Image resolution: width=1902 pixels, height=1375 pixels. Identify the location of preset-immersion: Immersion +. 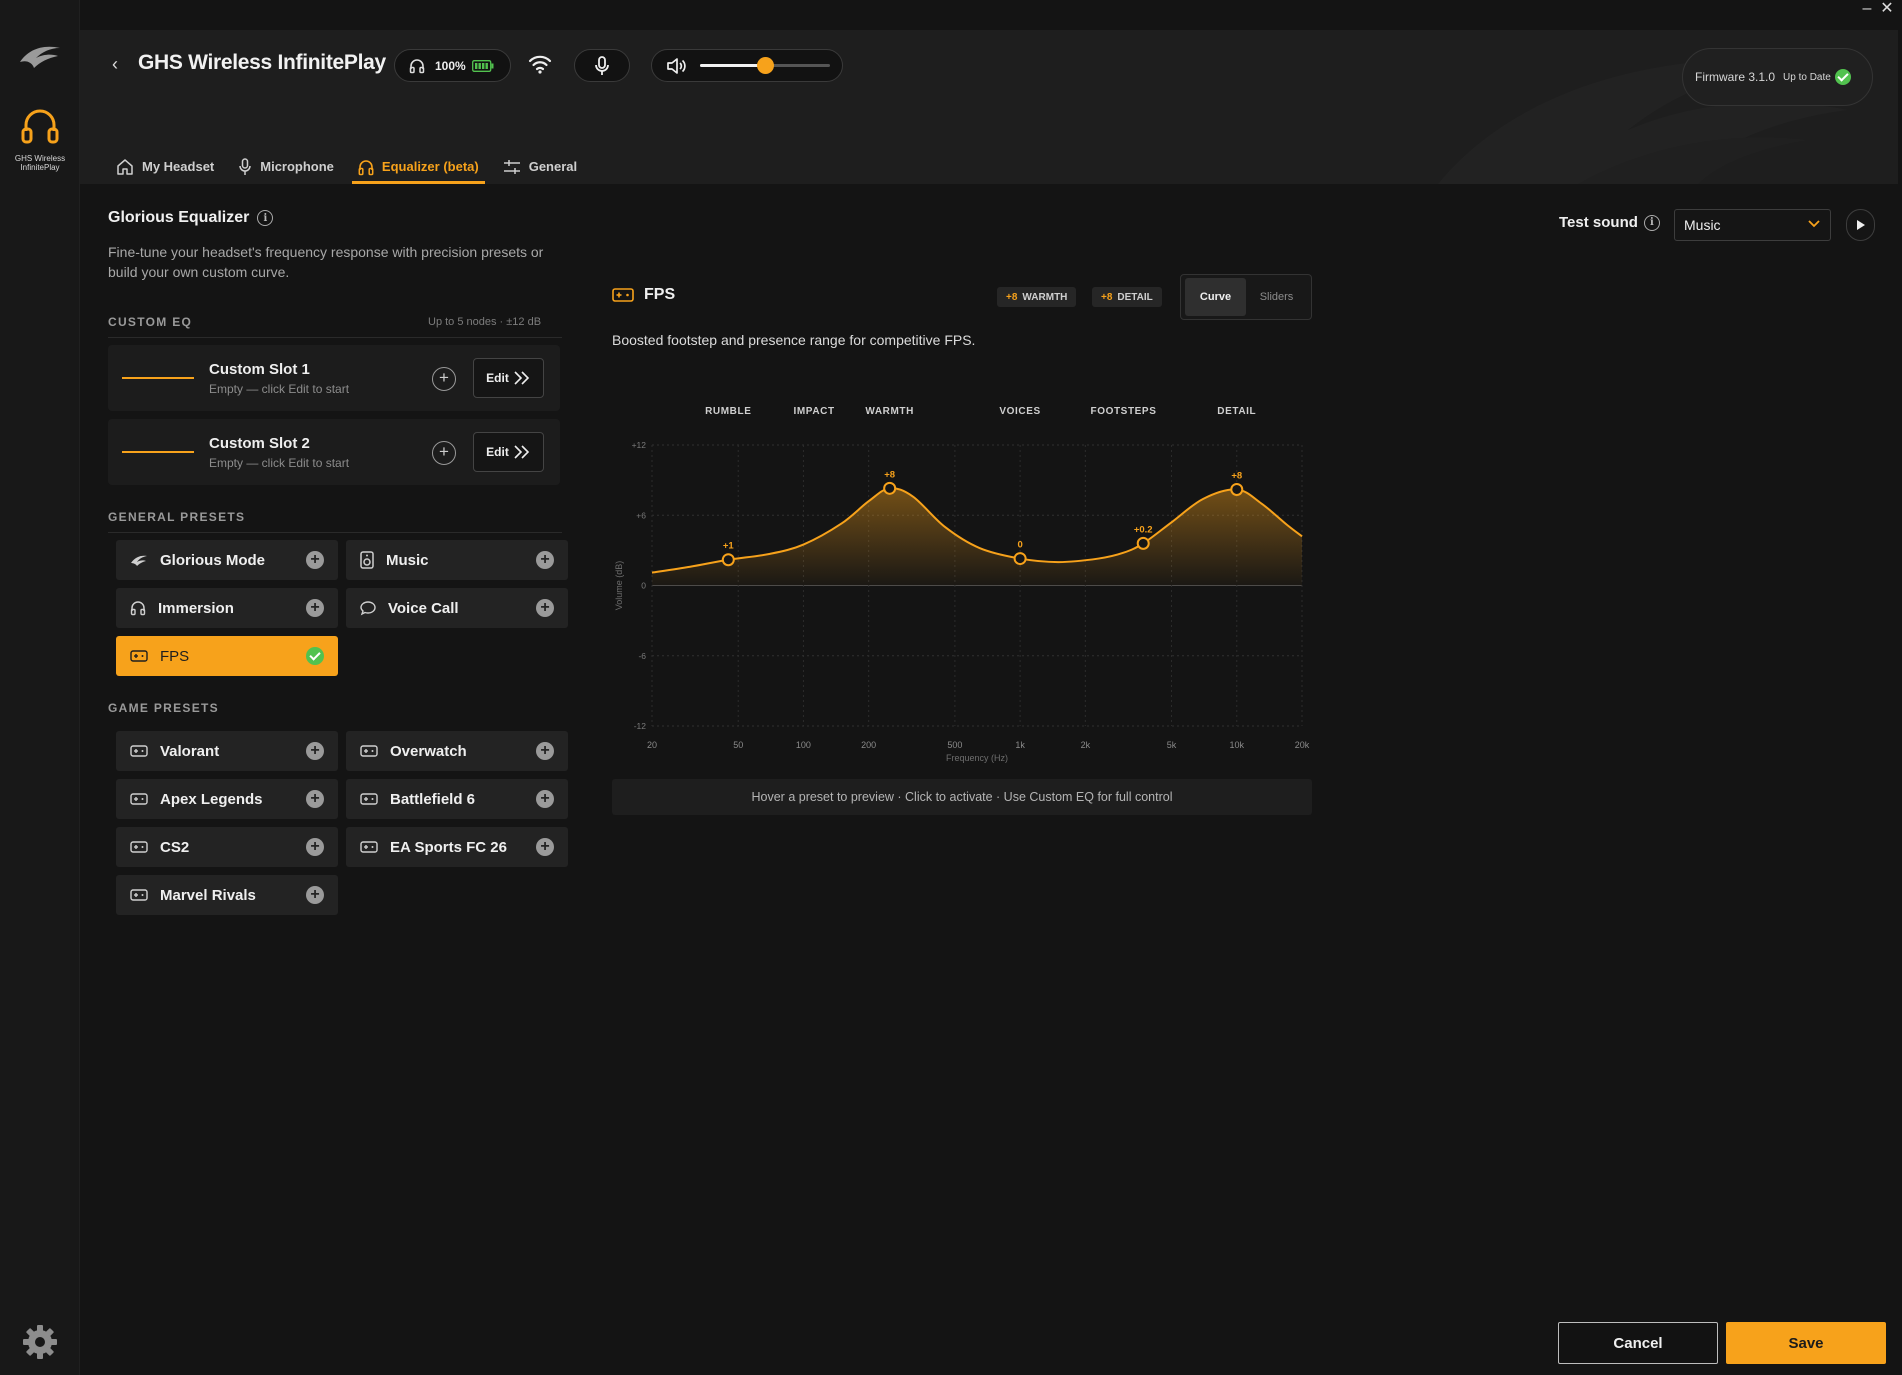
(227, 608).